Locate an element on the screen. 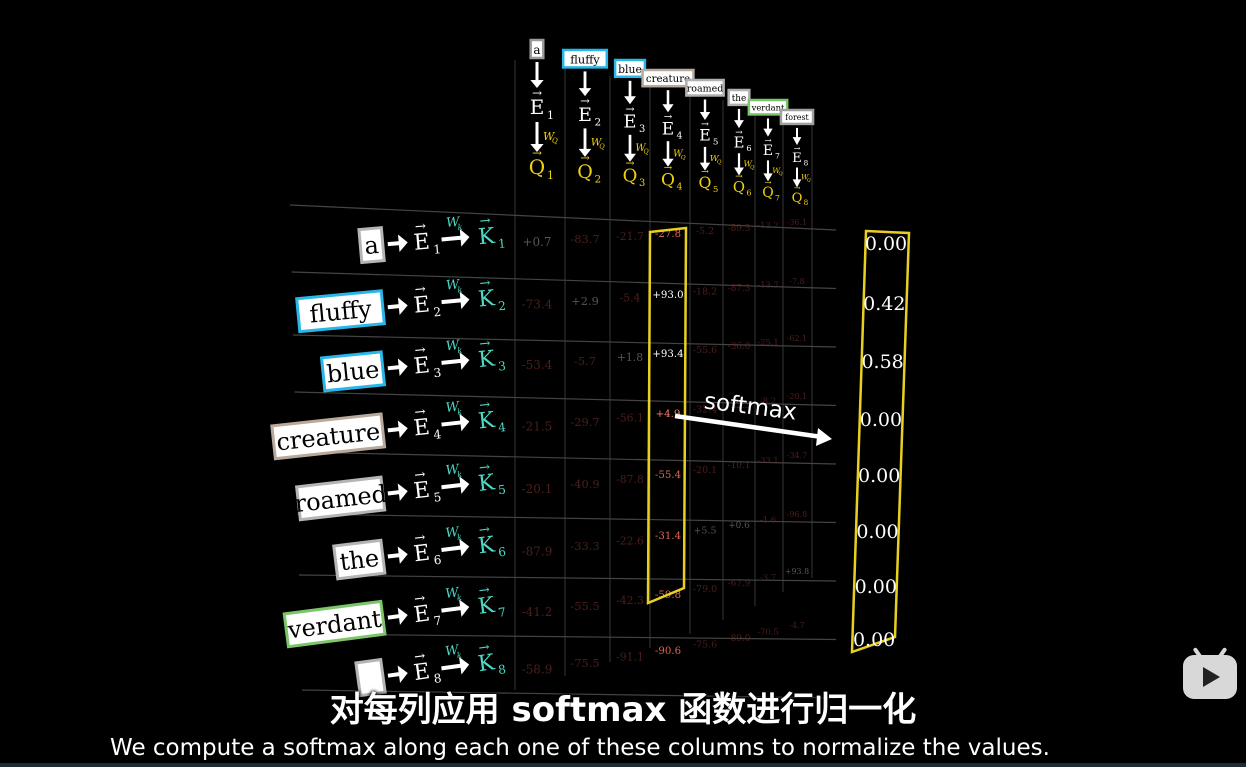 The image size is (1246, 767). score-cell: -34.7 is located at coordinates (797, 455).